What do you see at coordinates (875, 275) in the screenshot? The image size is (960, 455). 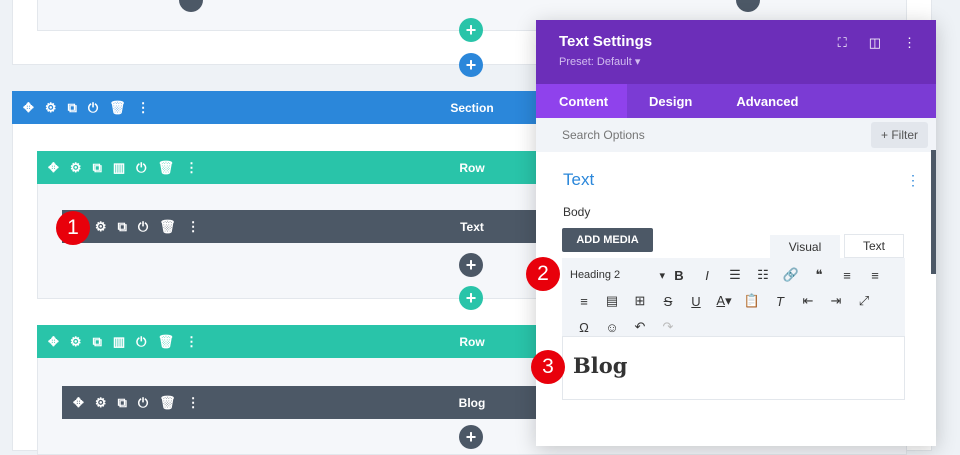 I see `align-center-icon: ≡` at bounding box center [875, 275].